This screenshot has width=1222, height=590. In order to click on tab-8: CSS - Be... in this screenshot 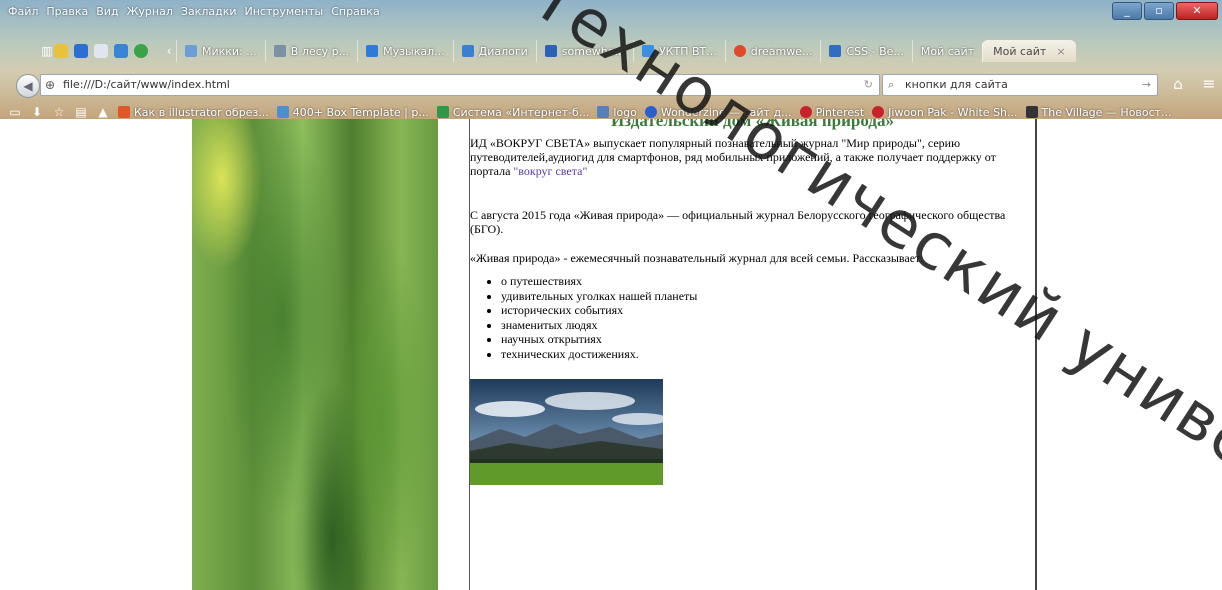, I will do `click(865, 51)`.